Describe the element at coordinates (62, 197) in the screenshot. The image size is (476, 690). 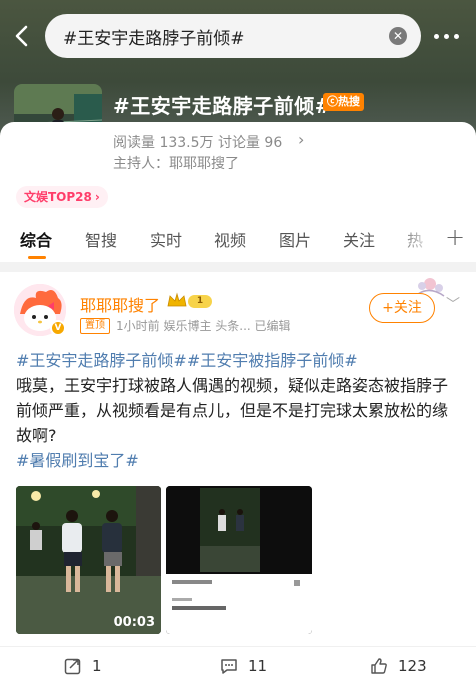
I see `rank-badge: 文娱TOP28 ›` at that location.